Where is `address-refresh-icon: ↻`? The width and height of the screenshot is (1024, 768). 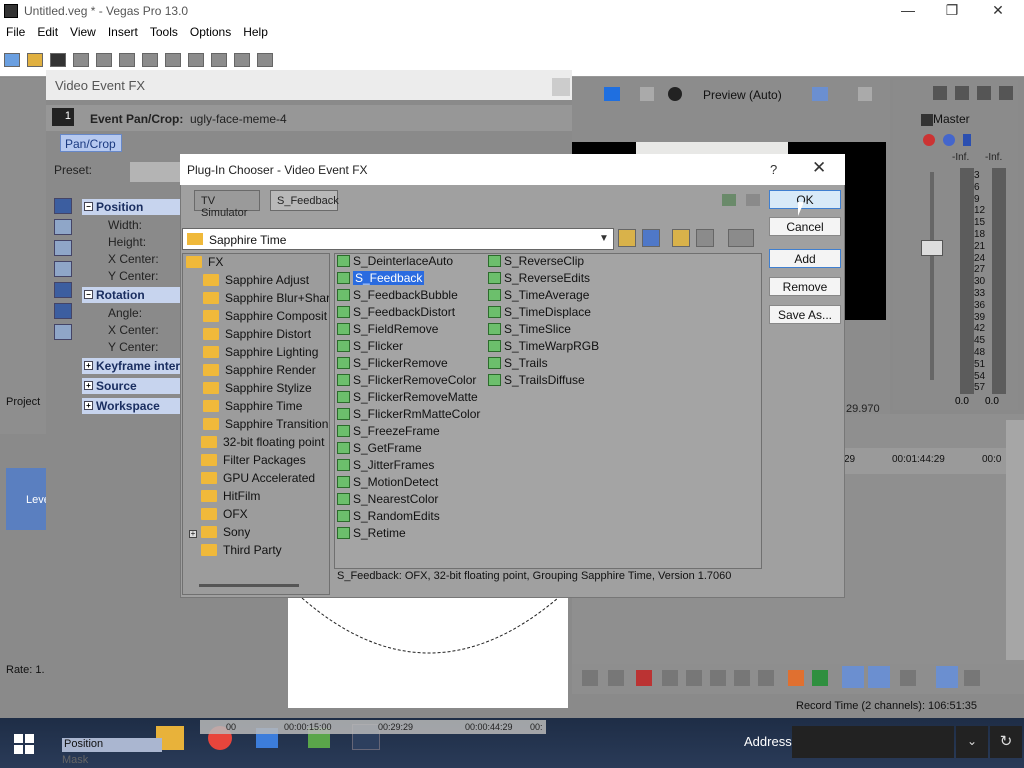
address-refresh-icon: ↻ is located at coordinates (1006, 742).